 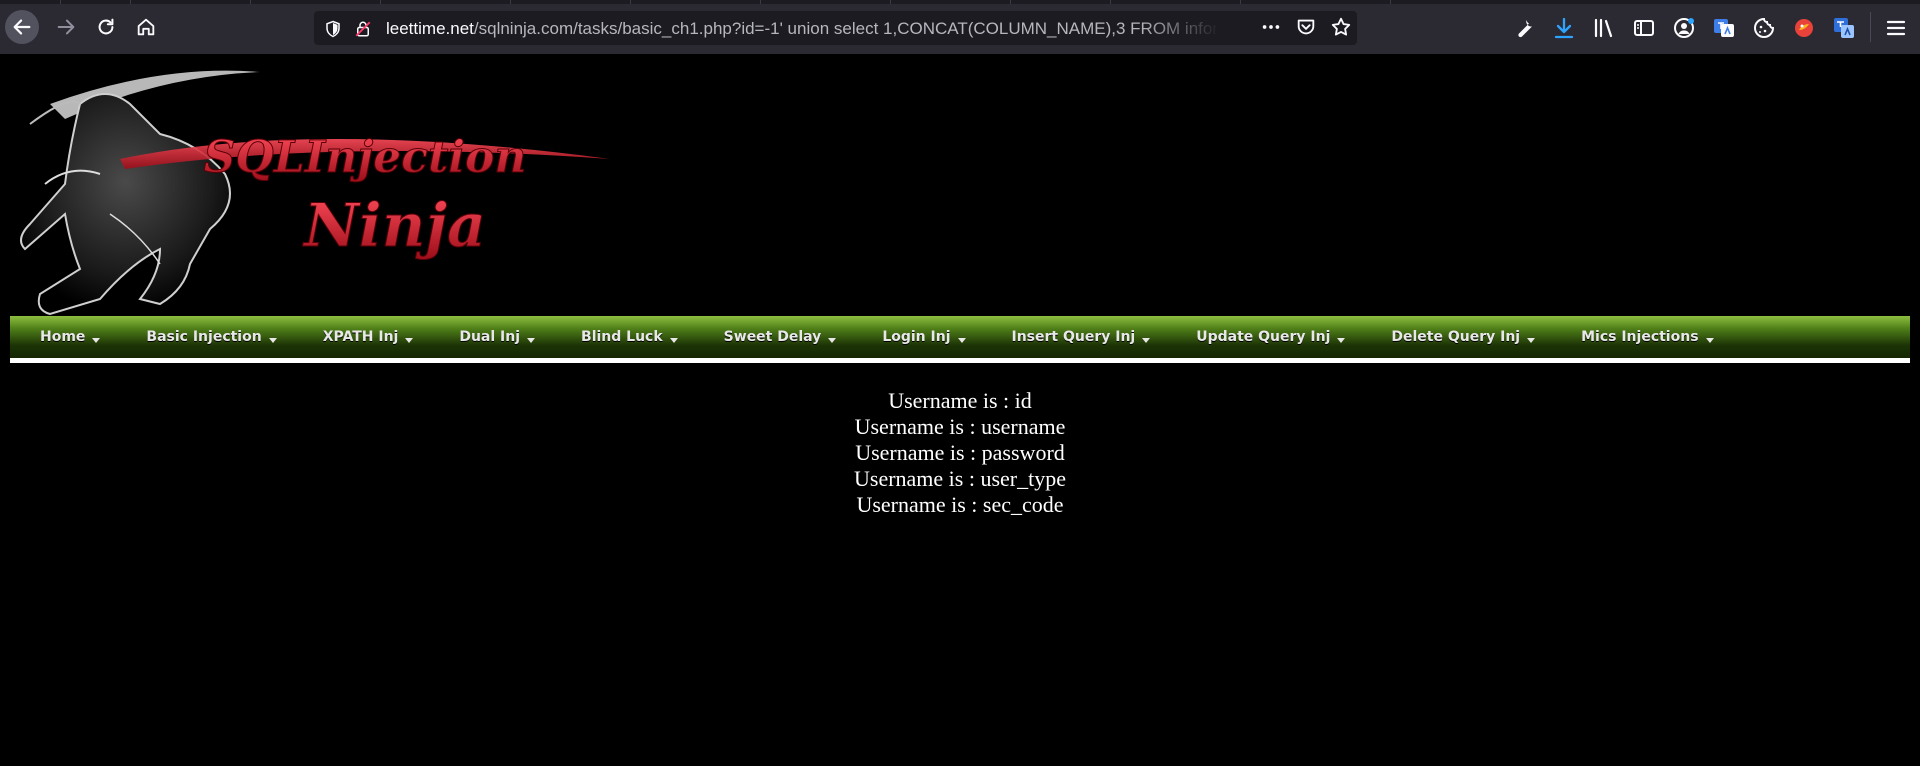 What do you see at coordinates (1271, 27) in the screenshot?
I see `more-icon` at bounding box center [1271, 27].